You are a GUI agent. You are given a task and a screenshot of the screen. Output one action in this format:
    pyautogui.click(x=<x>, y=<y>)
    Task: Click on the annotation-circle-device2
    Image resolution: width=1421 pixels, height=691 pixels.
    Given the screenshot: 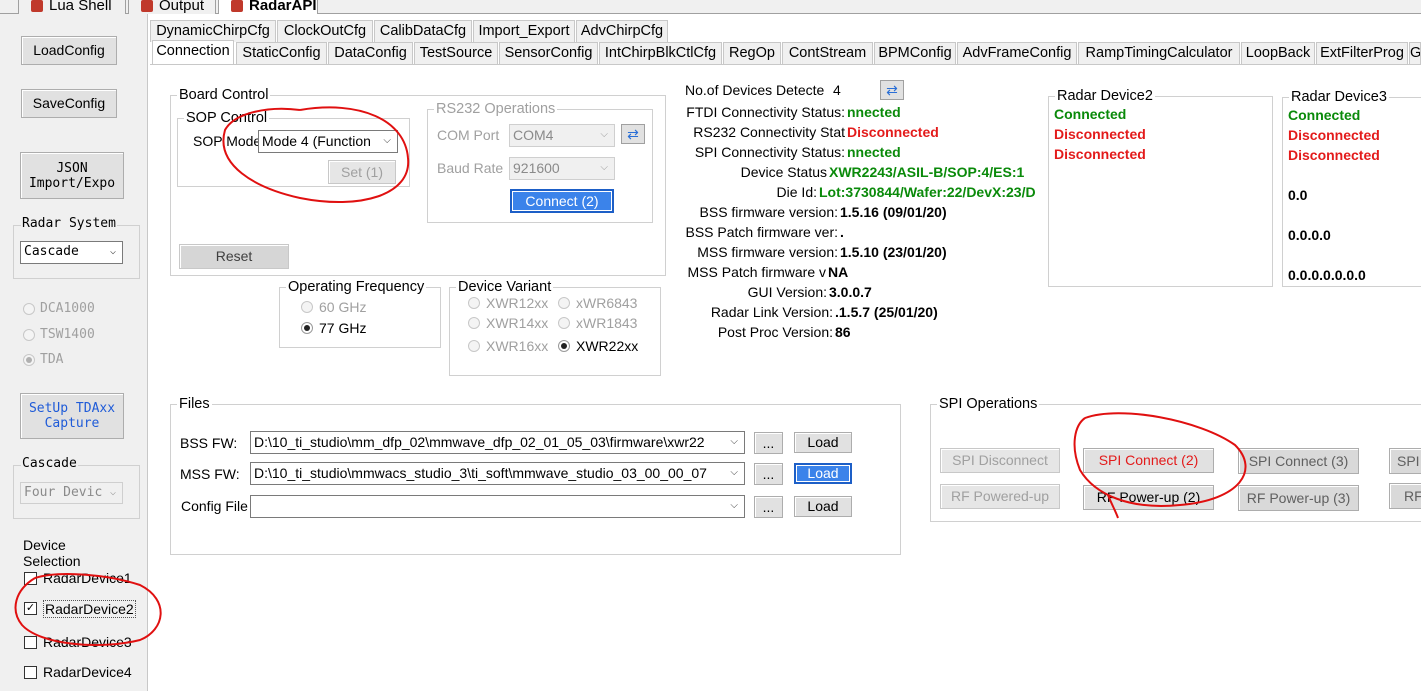 What is the action you would take?
    pyautogui.click(x=88, y=609)
    